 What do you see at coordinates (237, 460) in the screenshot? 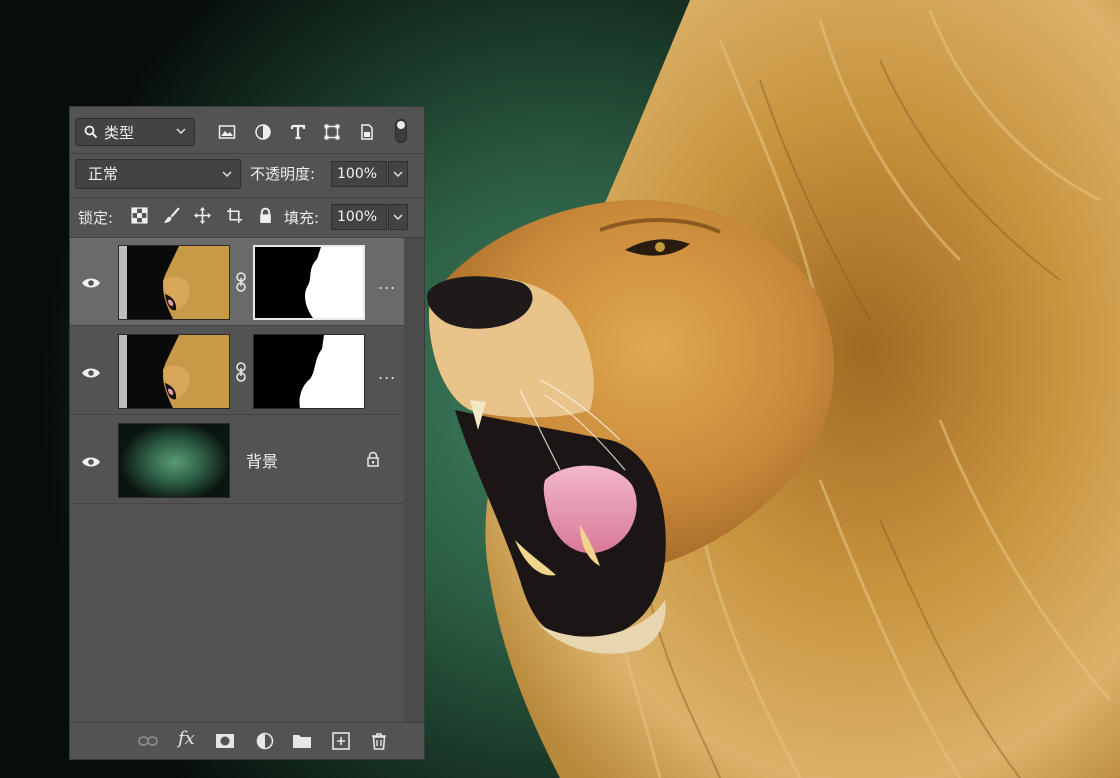
I see `layer-row-background: 背景` at bounding box center [237, 460].